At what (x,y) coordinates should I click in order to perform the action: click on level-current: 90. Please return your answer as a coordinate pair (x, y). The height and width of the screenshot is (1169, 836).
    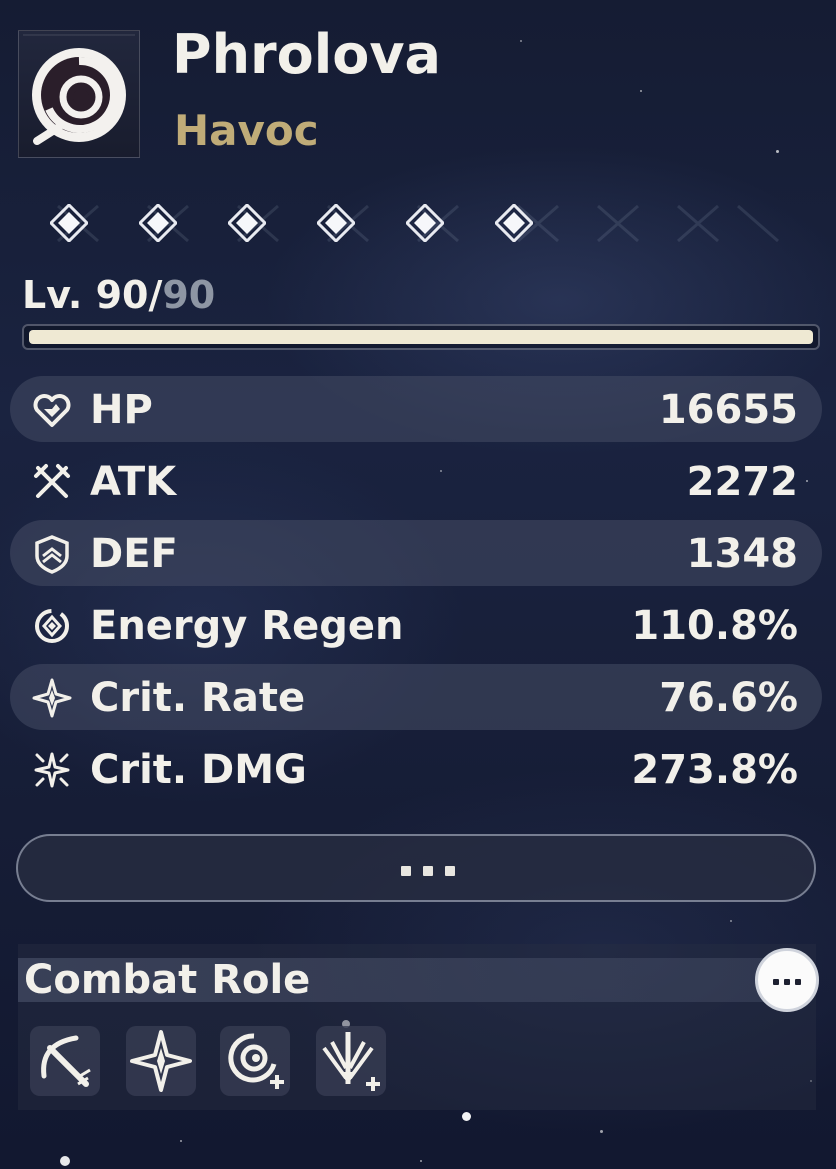
    Looking at the image, I should click on (122, 295).